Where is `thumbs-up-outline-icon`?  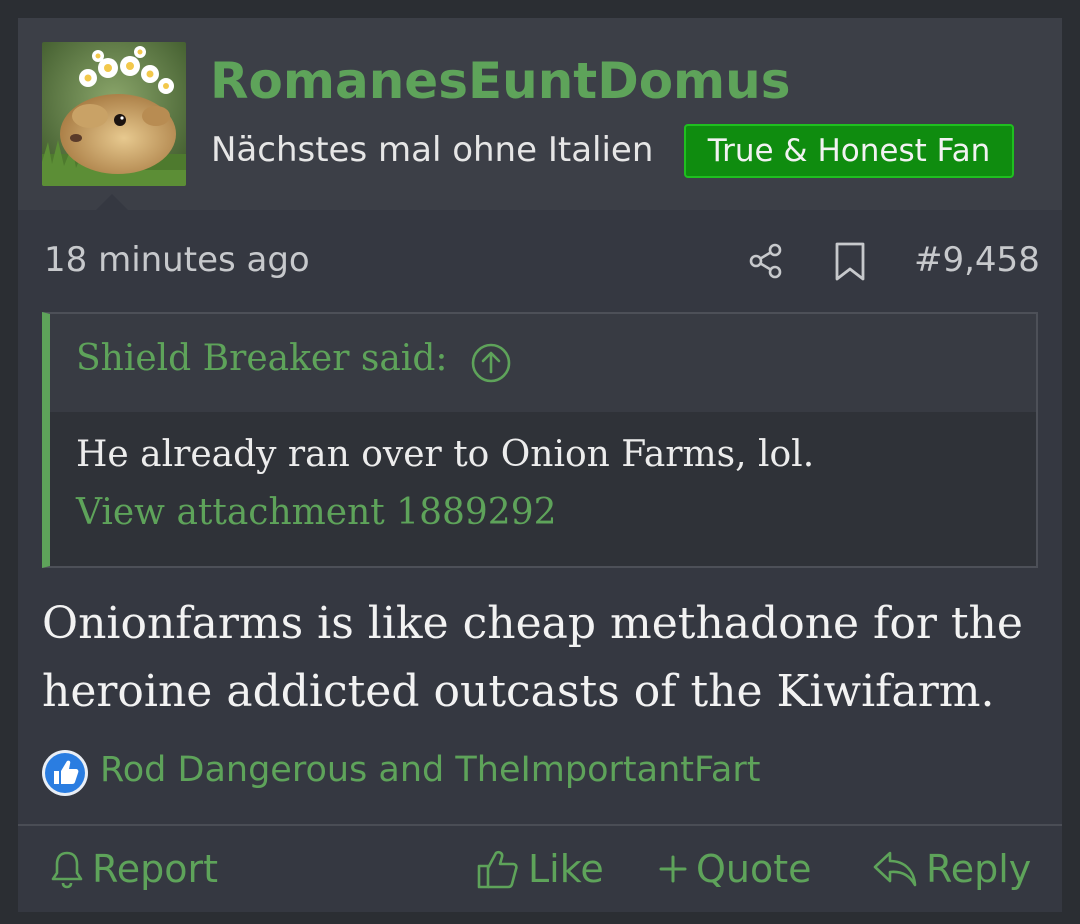
thumbs-up-outline-icon is located at coordinates (497, 869).